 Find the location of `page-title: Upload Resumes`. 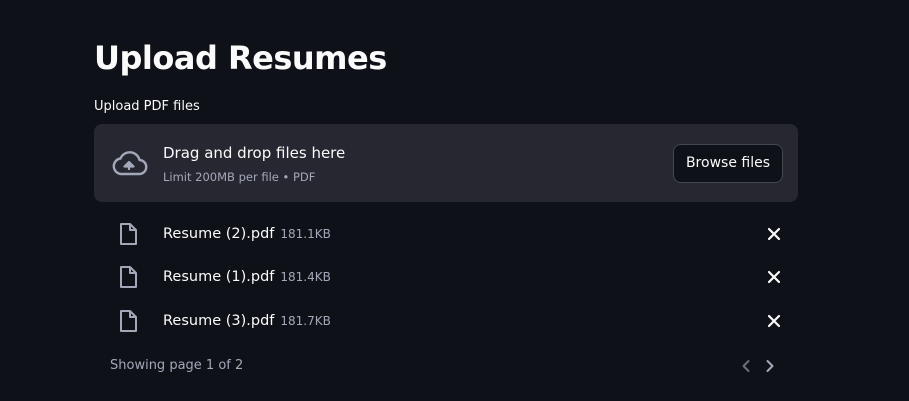

page-title: Upload Resumes is located at coordinates (240, 58).